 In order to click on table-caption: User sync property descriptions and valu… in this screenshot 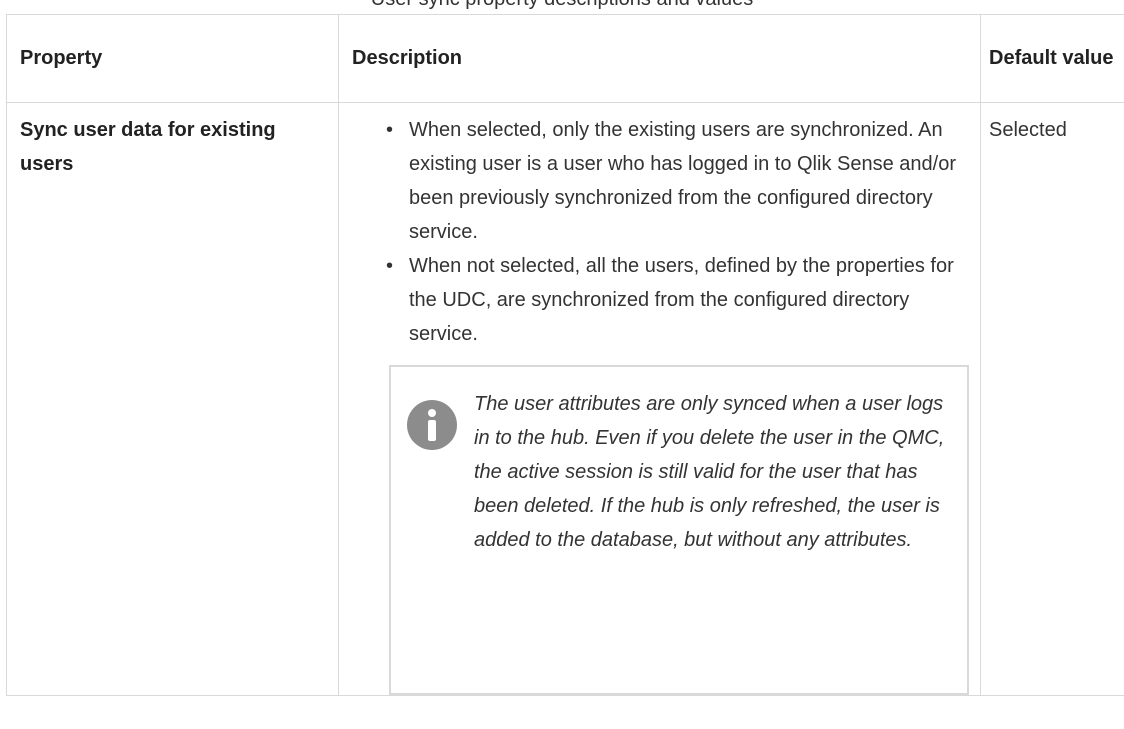, I will do `click(562, 6)`.